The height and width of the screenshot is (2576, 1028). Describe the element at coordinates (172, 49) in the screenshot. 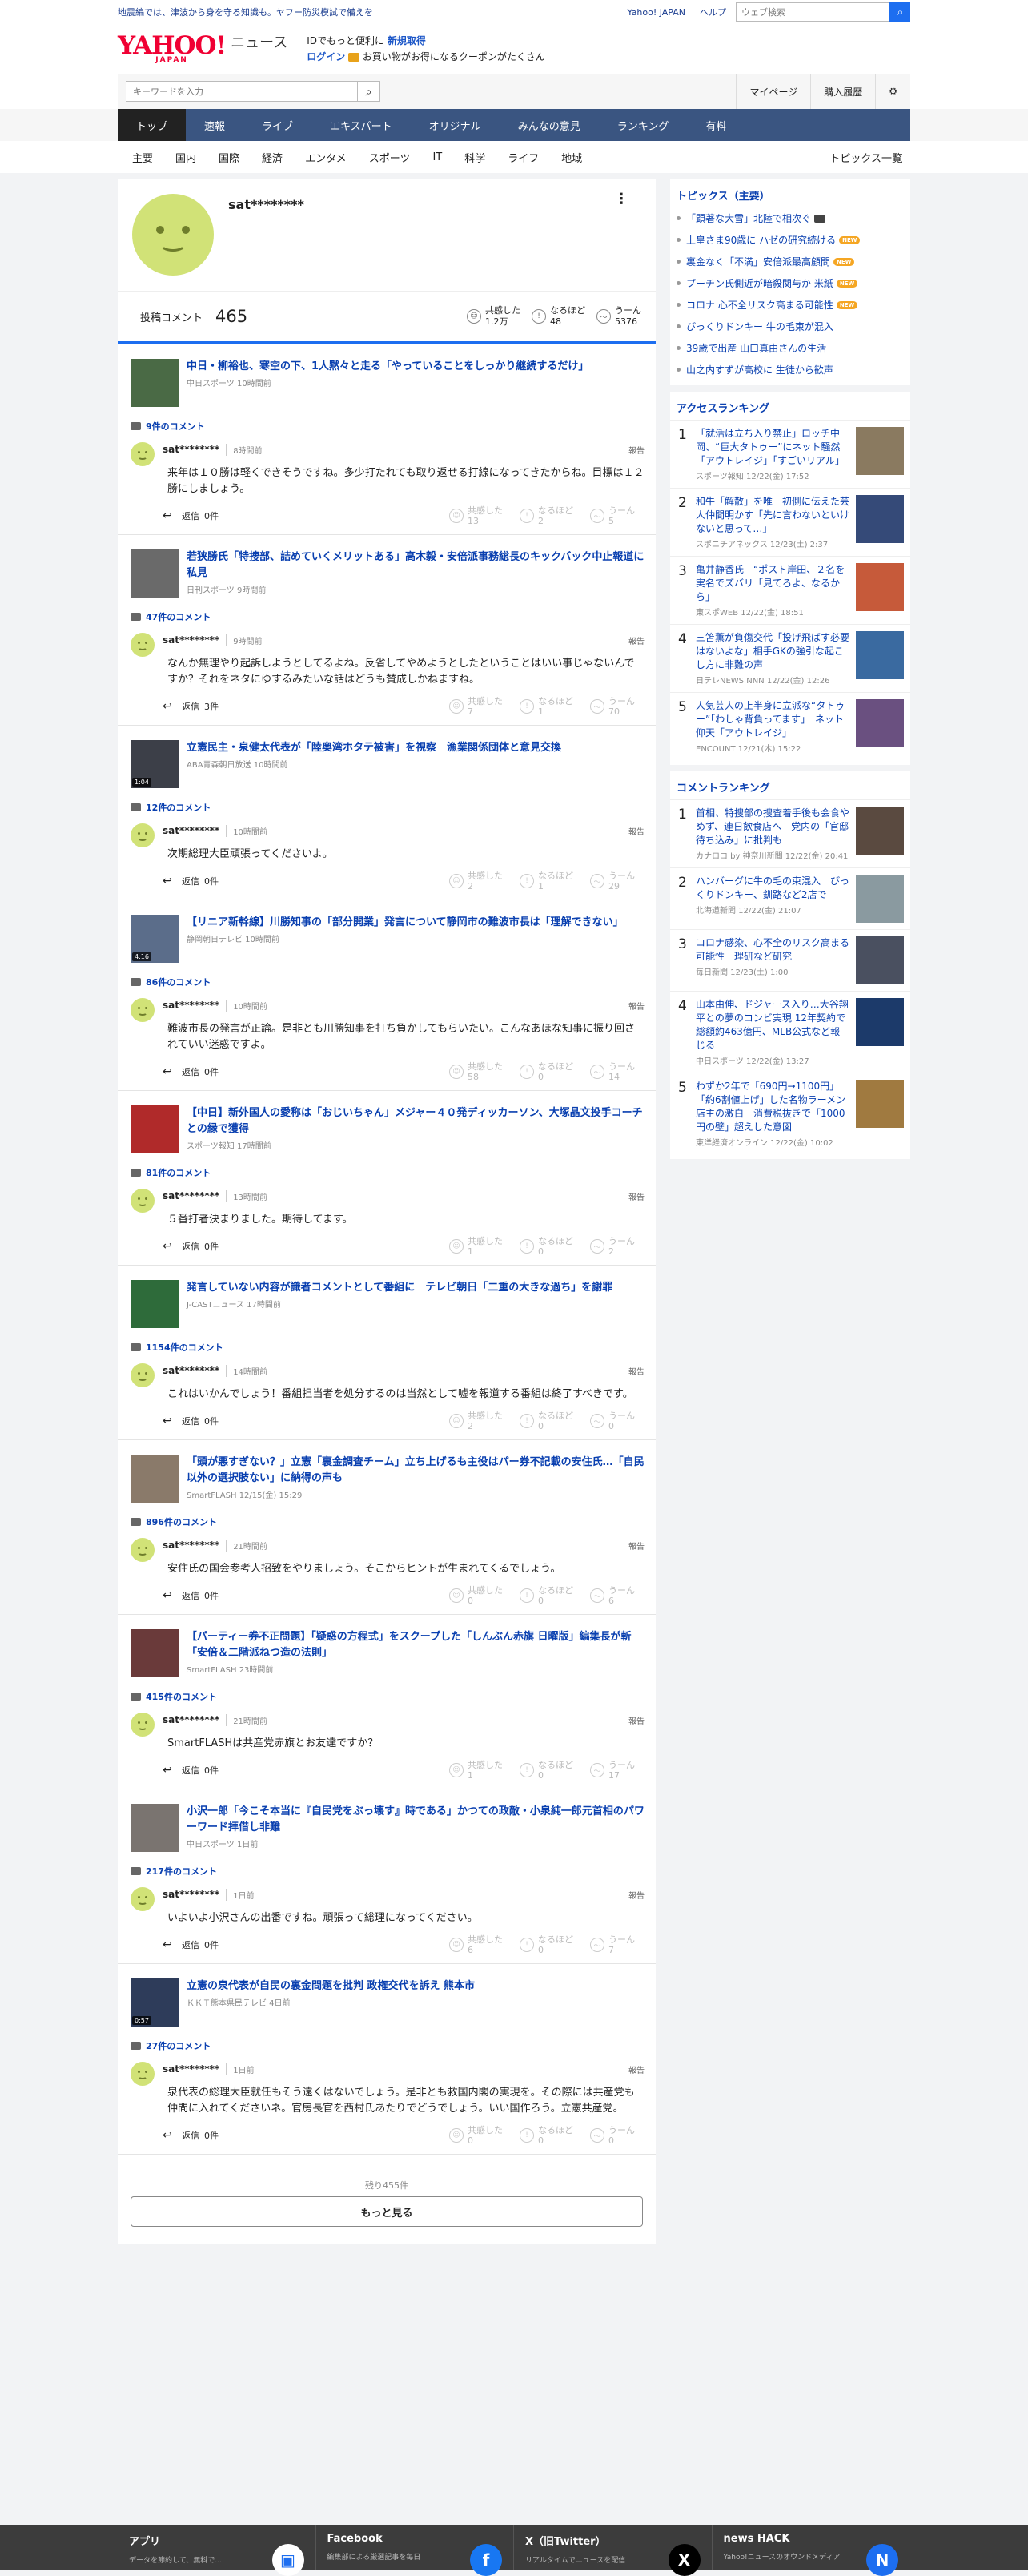

I see `yahoo-logo: YAHOO! JAPAN` at that location.